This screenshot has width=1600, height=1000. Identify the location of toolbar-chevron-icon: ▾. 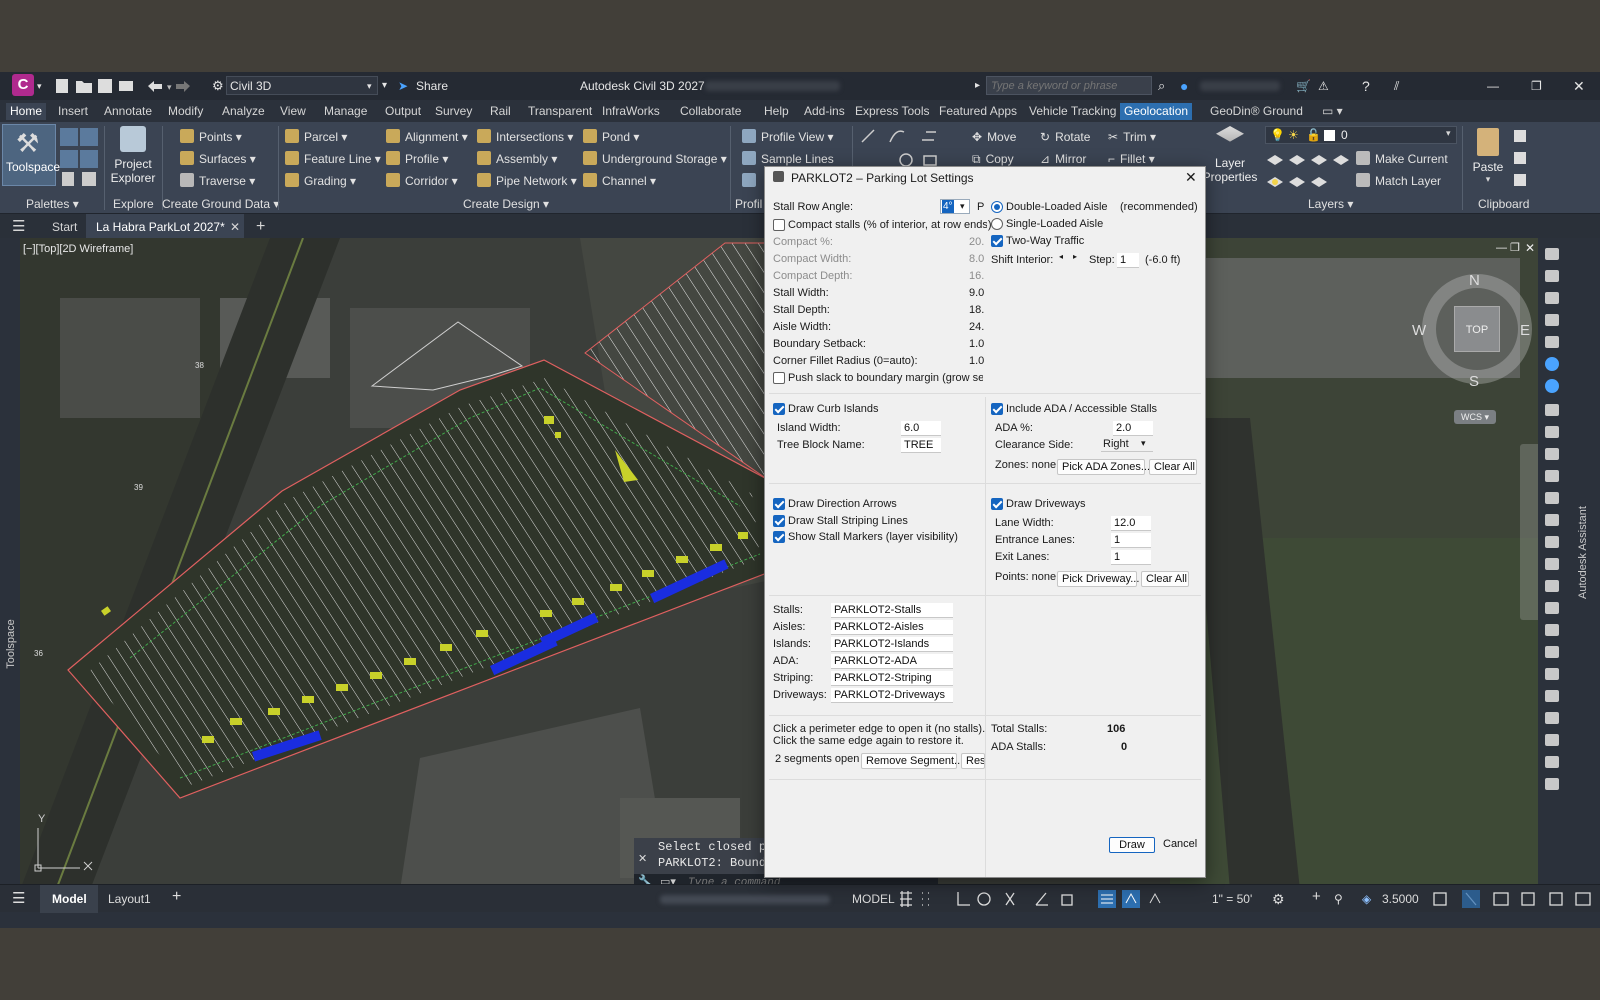
(384, 86).